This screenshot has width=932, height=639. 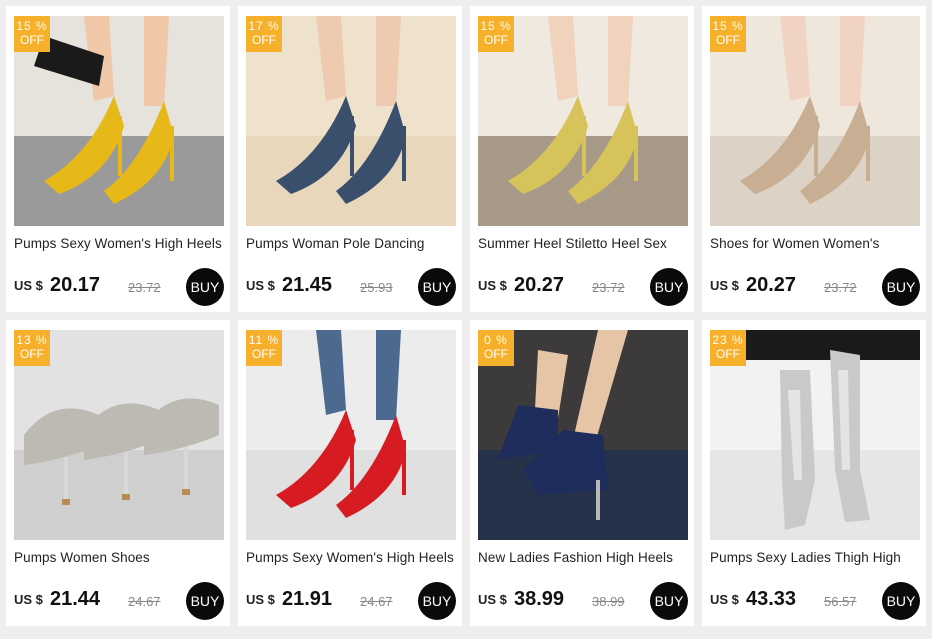 I want to click on discount-badge: 0 % OFF, so click(x=496, y=348).